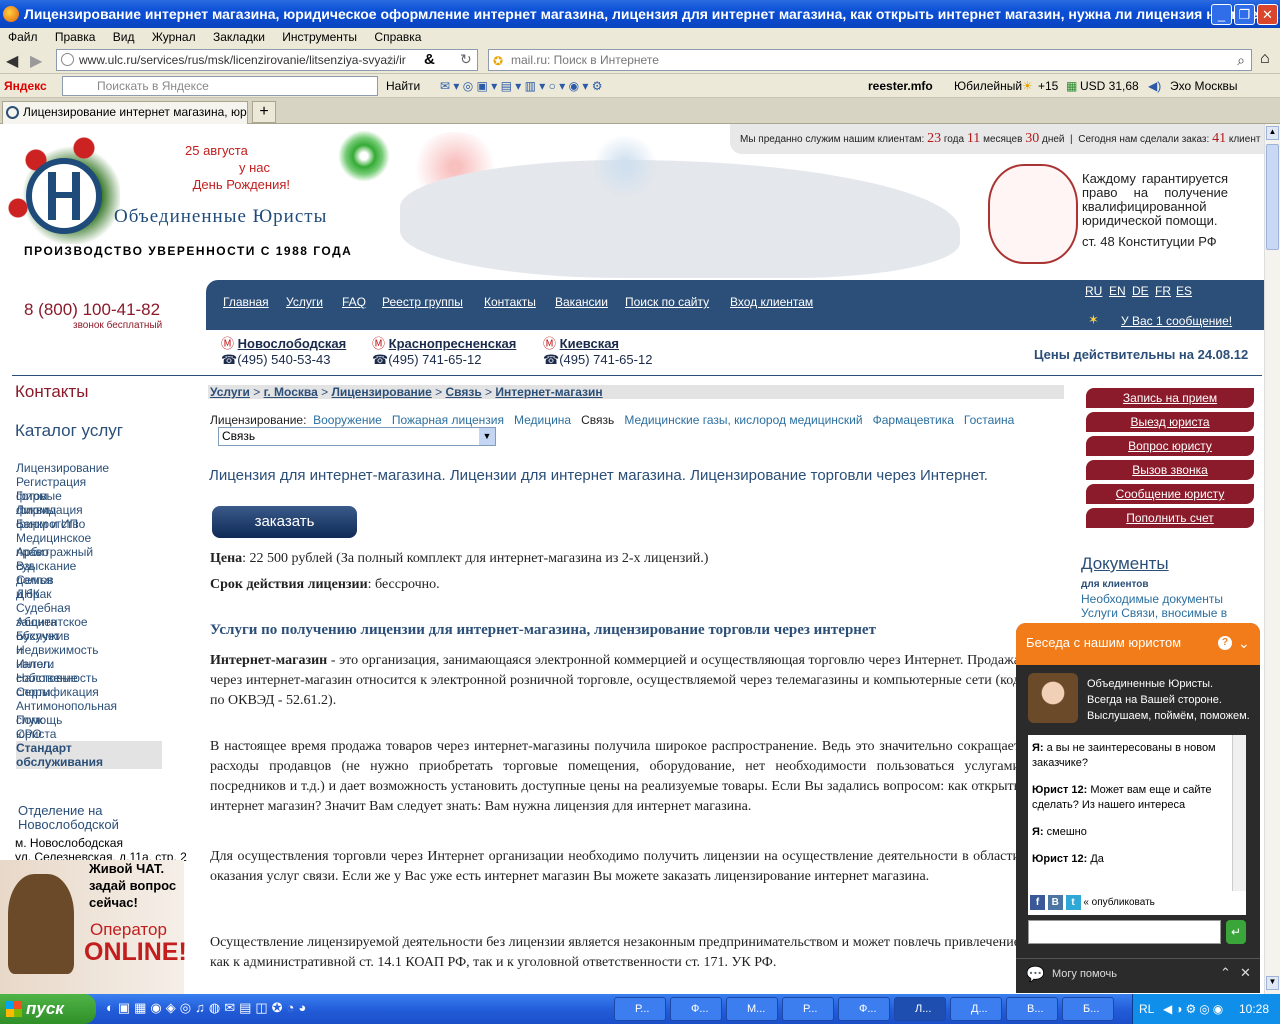 The width and height of the screenshot is (1280, 1024). What do you see at coordinates (989, 420) in the screenshot?
I see `licensing-state-secret: Гостаина` at bounding box center [989, 420].